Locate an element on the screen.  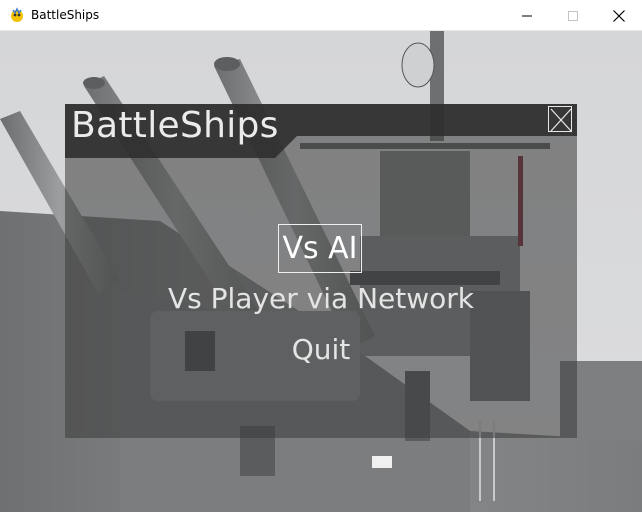
menu-title-bar: BattleShips is located at coordinates (321, 131).